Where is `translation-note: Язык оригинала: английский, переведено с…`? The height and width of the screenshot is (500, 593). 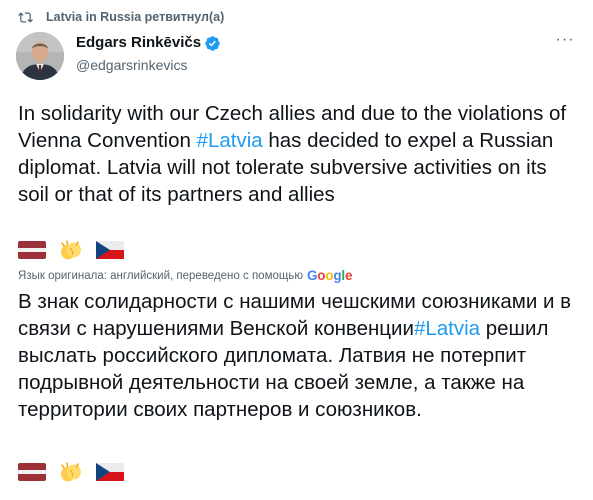
translation-note: Язык оригинала: английский, переведено с… is located at coordinates (185, 275).